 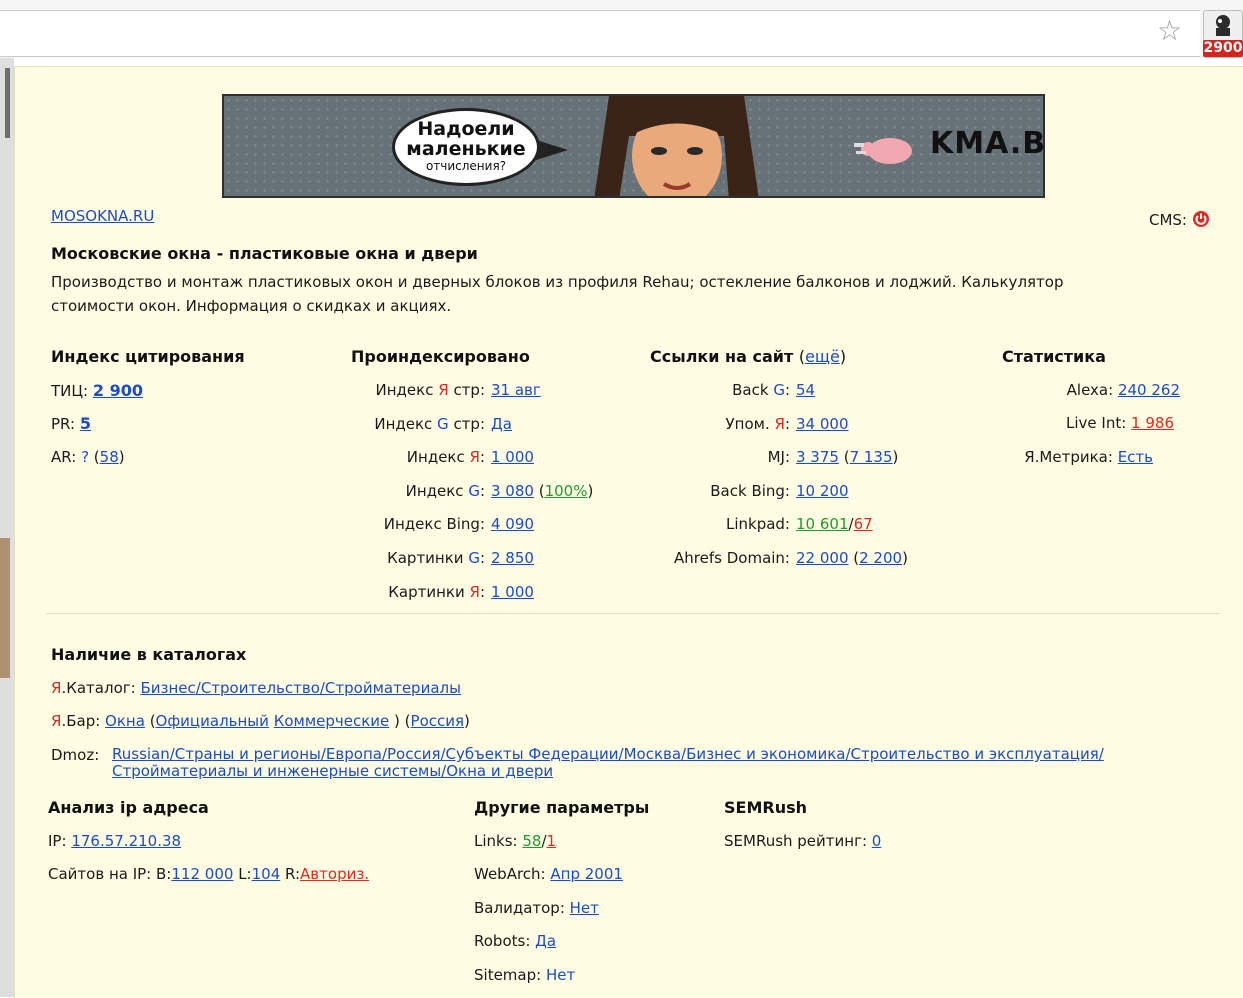 What do you see at coordinates (1152, 423) in the screenshot?
I see `liveint-value: 1 986` at bounding box center [1152, 423].